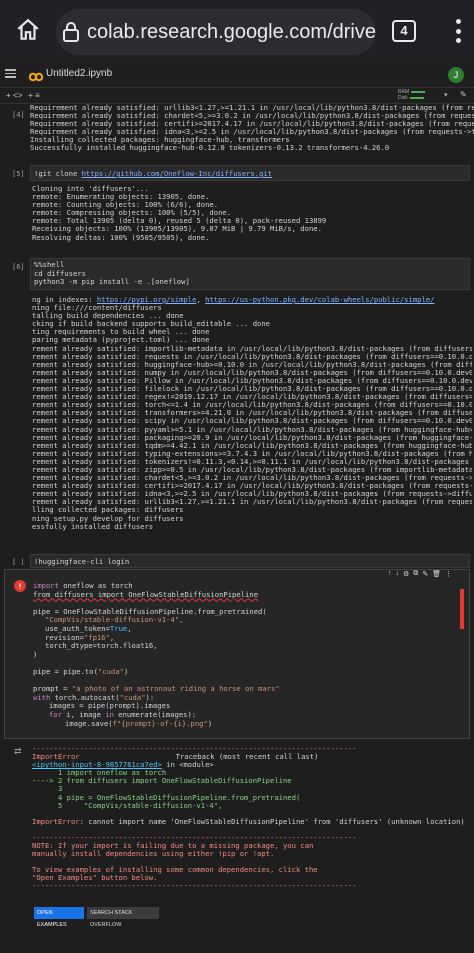 The image size is (474, 953). I want to click on address-bar: colab.research.google.com/drive, so click(216, 32).